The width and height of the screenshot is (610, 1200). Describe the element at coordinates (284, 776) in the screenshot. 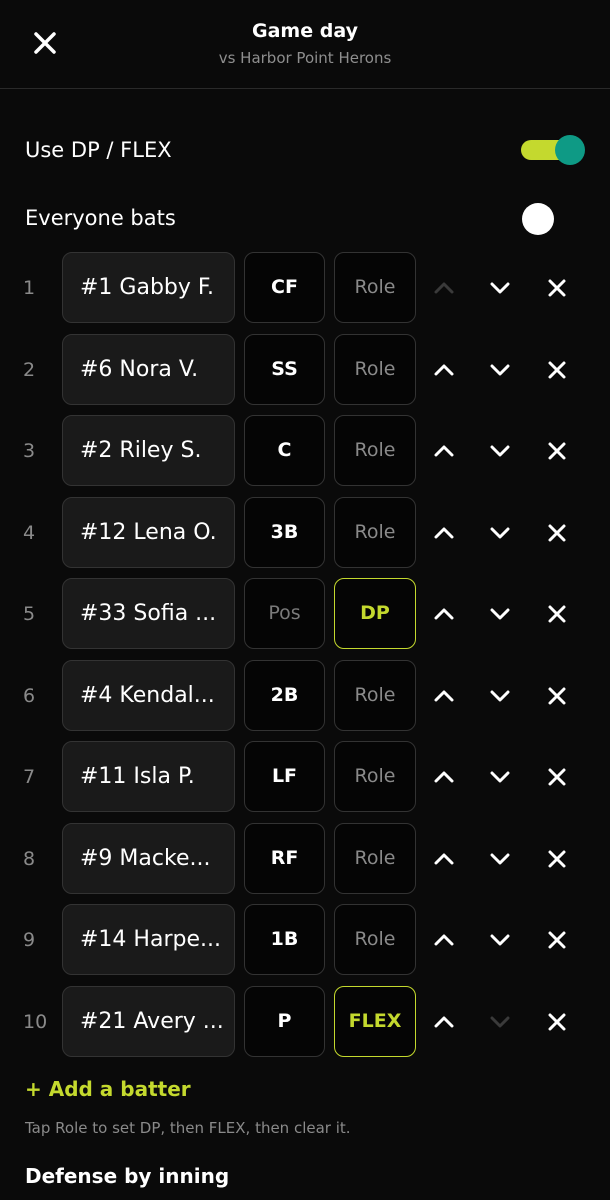

I see `position-selector: LF` at that location.